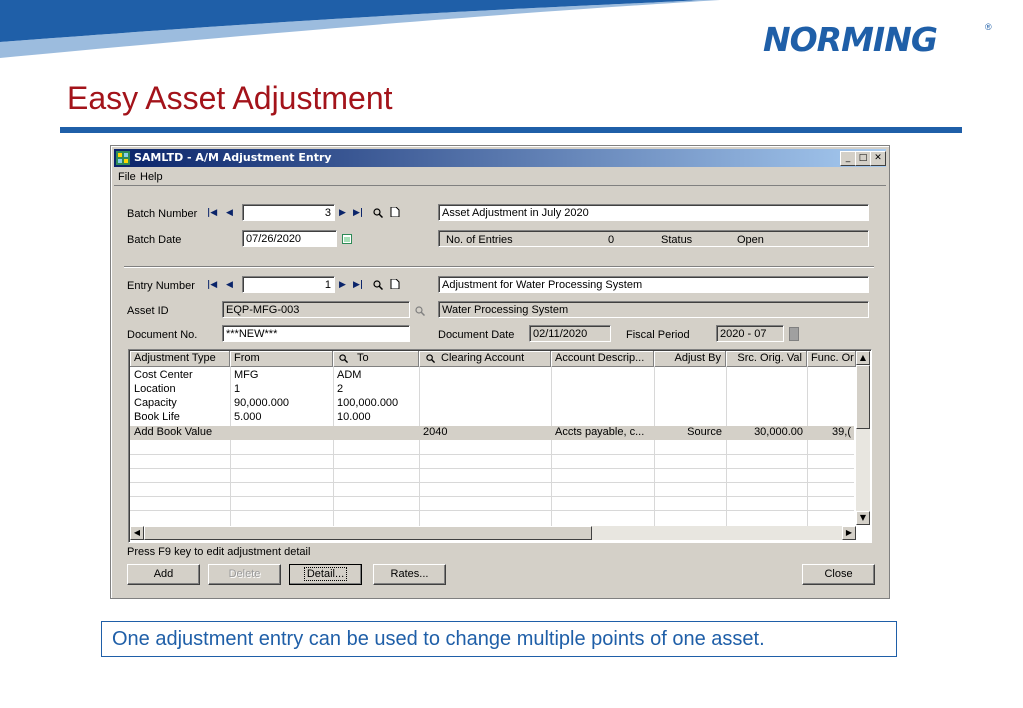  Describe the element at coordinates (863, 438) in the screenshot. I see `vertical-scrollbar: ▲ ▼` at that location.